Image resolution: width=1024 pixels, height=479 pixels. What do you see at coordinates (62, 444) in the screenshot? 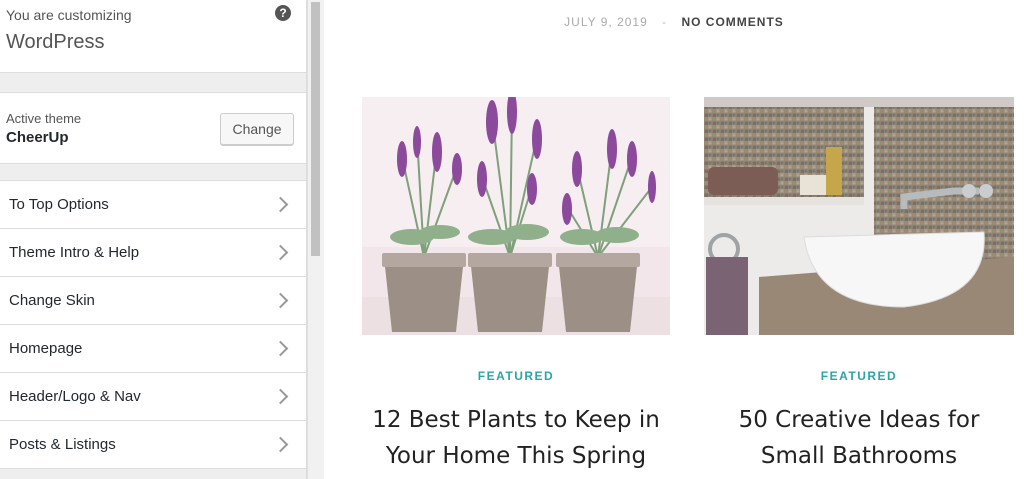
I see `section-label: Posts & Listings` at bounding box center [62, 444].